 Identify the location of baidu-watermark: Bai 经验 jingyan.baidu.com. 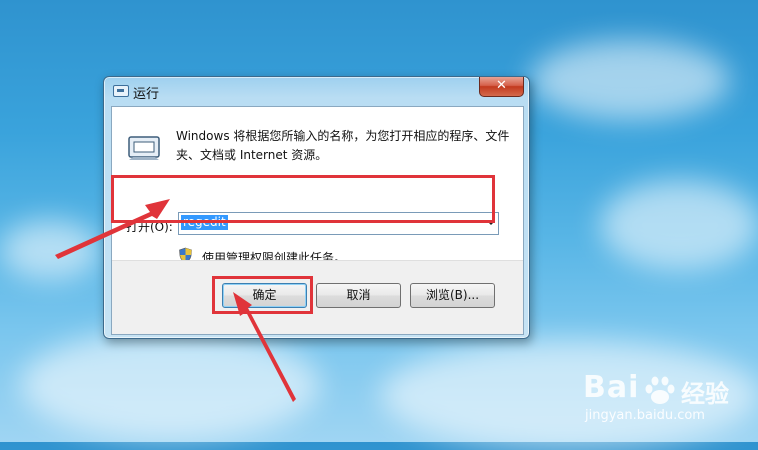
(665, 401).